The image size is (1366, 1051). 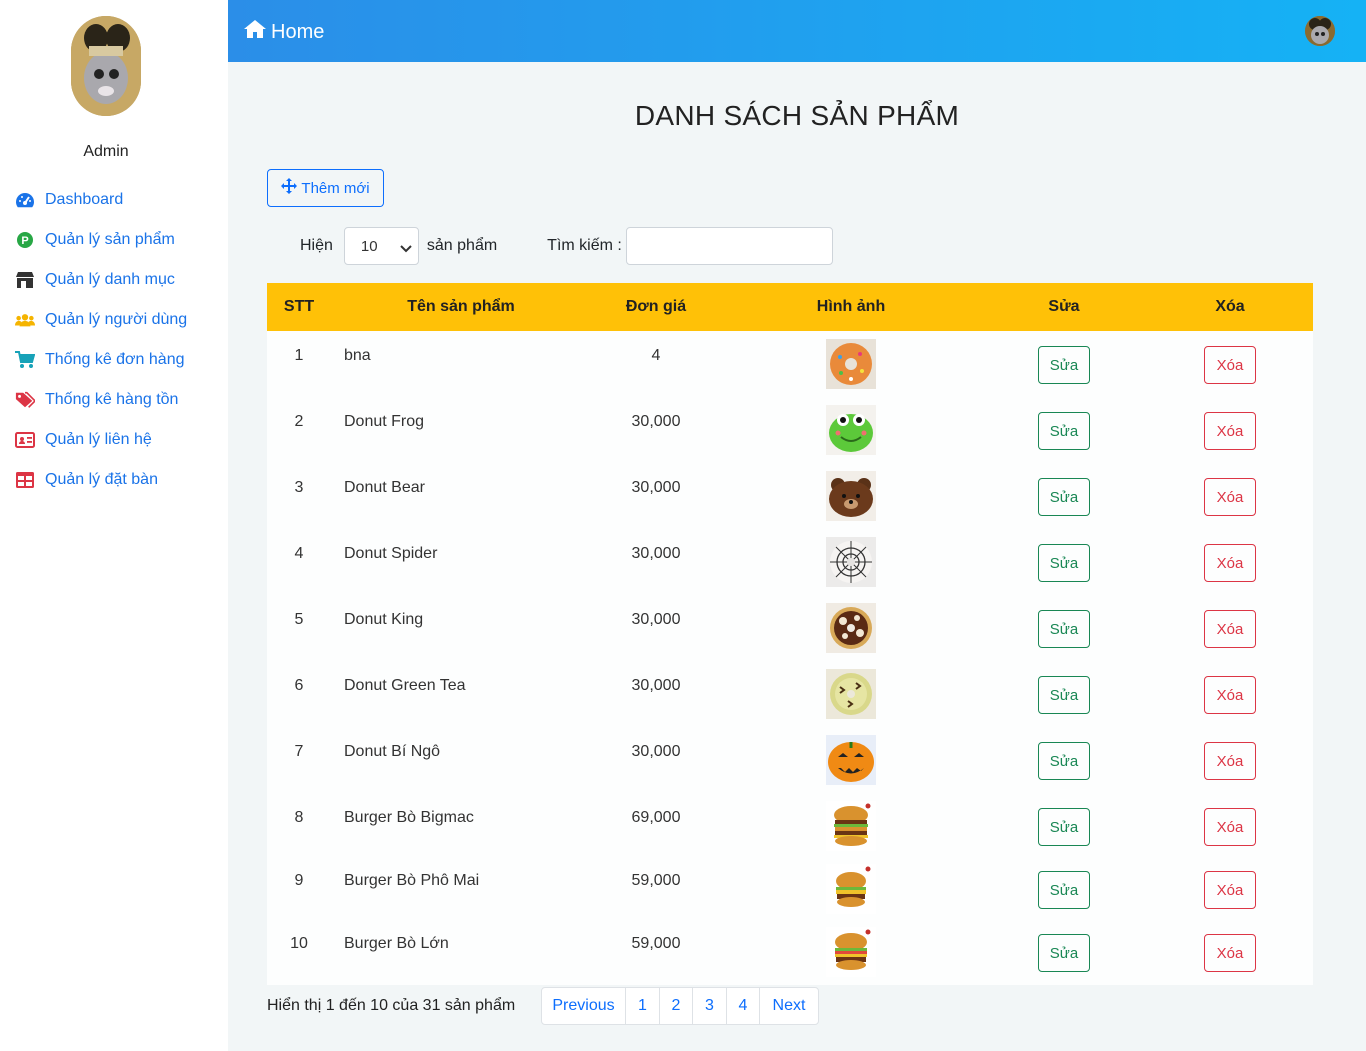 I want to click on search-input, so click(x=729, y=246).